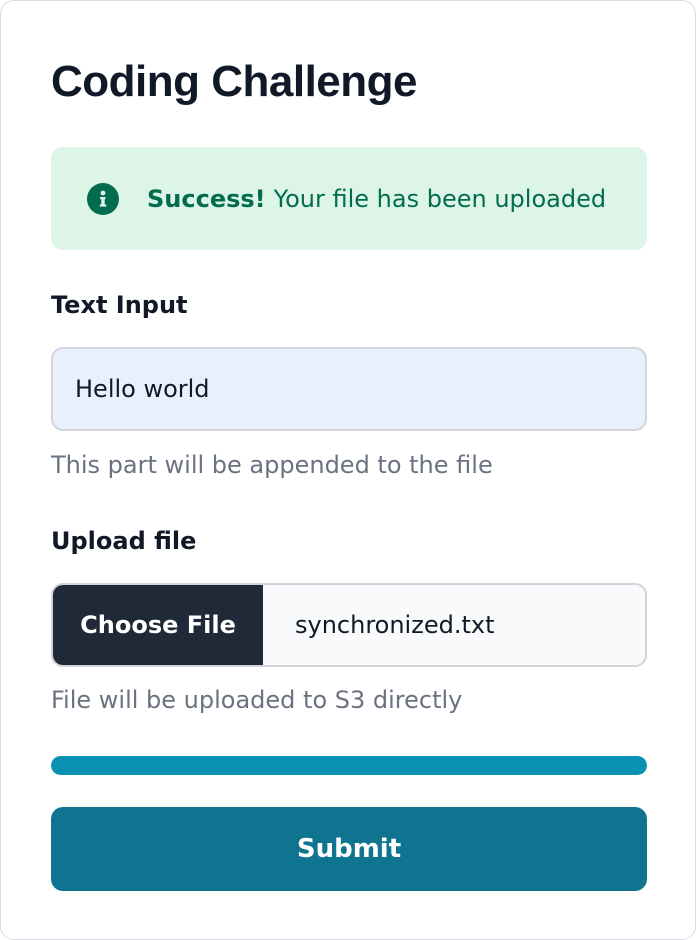 This screenshot has width=696, height=940. Describe the element at coordinates (257, 700) in the screenshot. I see `upload-help: File will be uploaded to S3 directly` at that location.